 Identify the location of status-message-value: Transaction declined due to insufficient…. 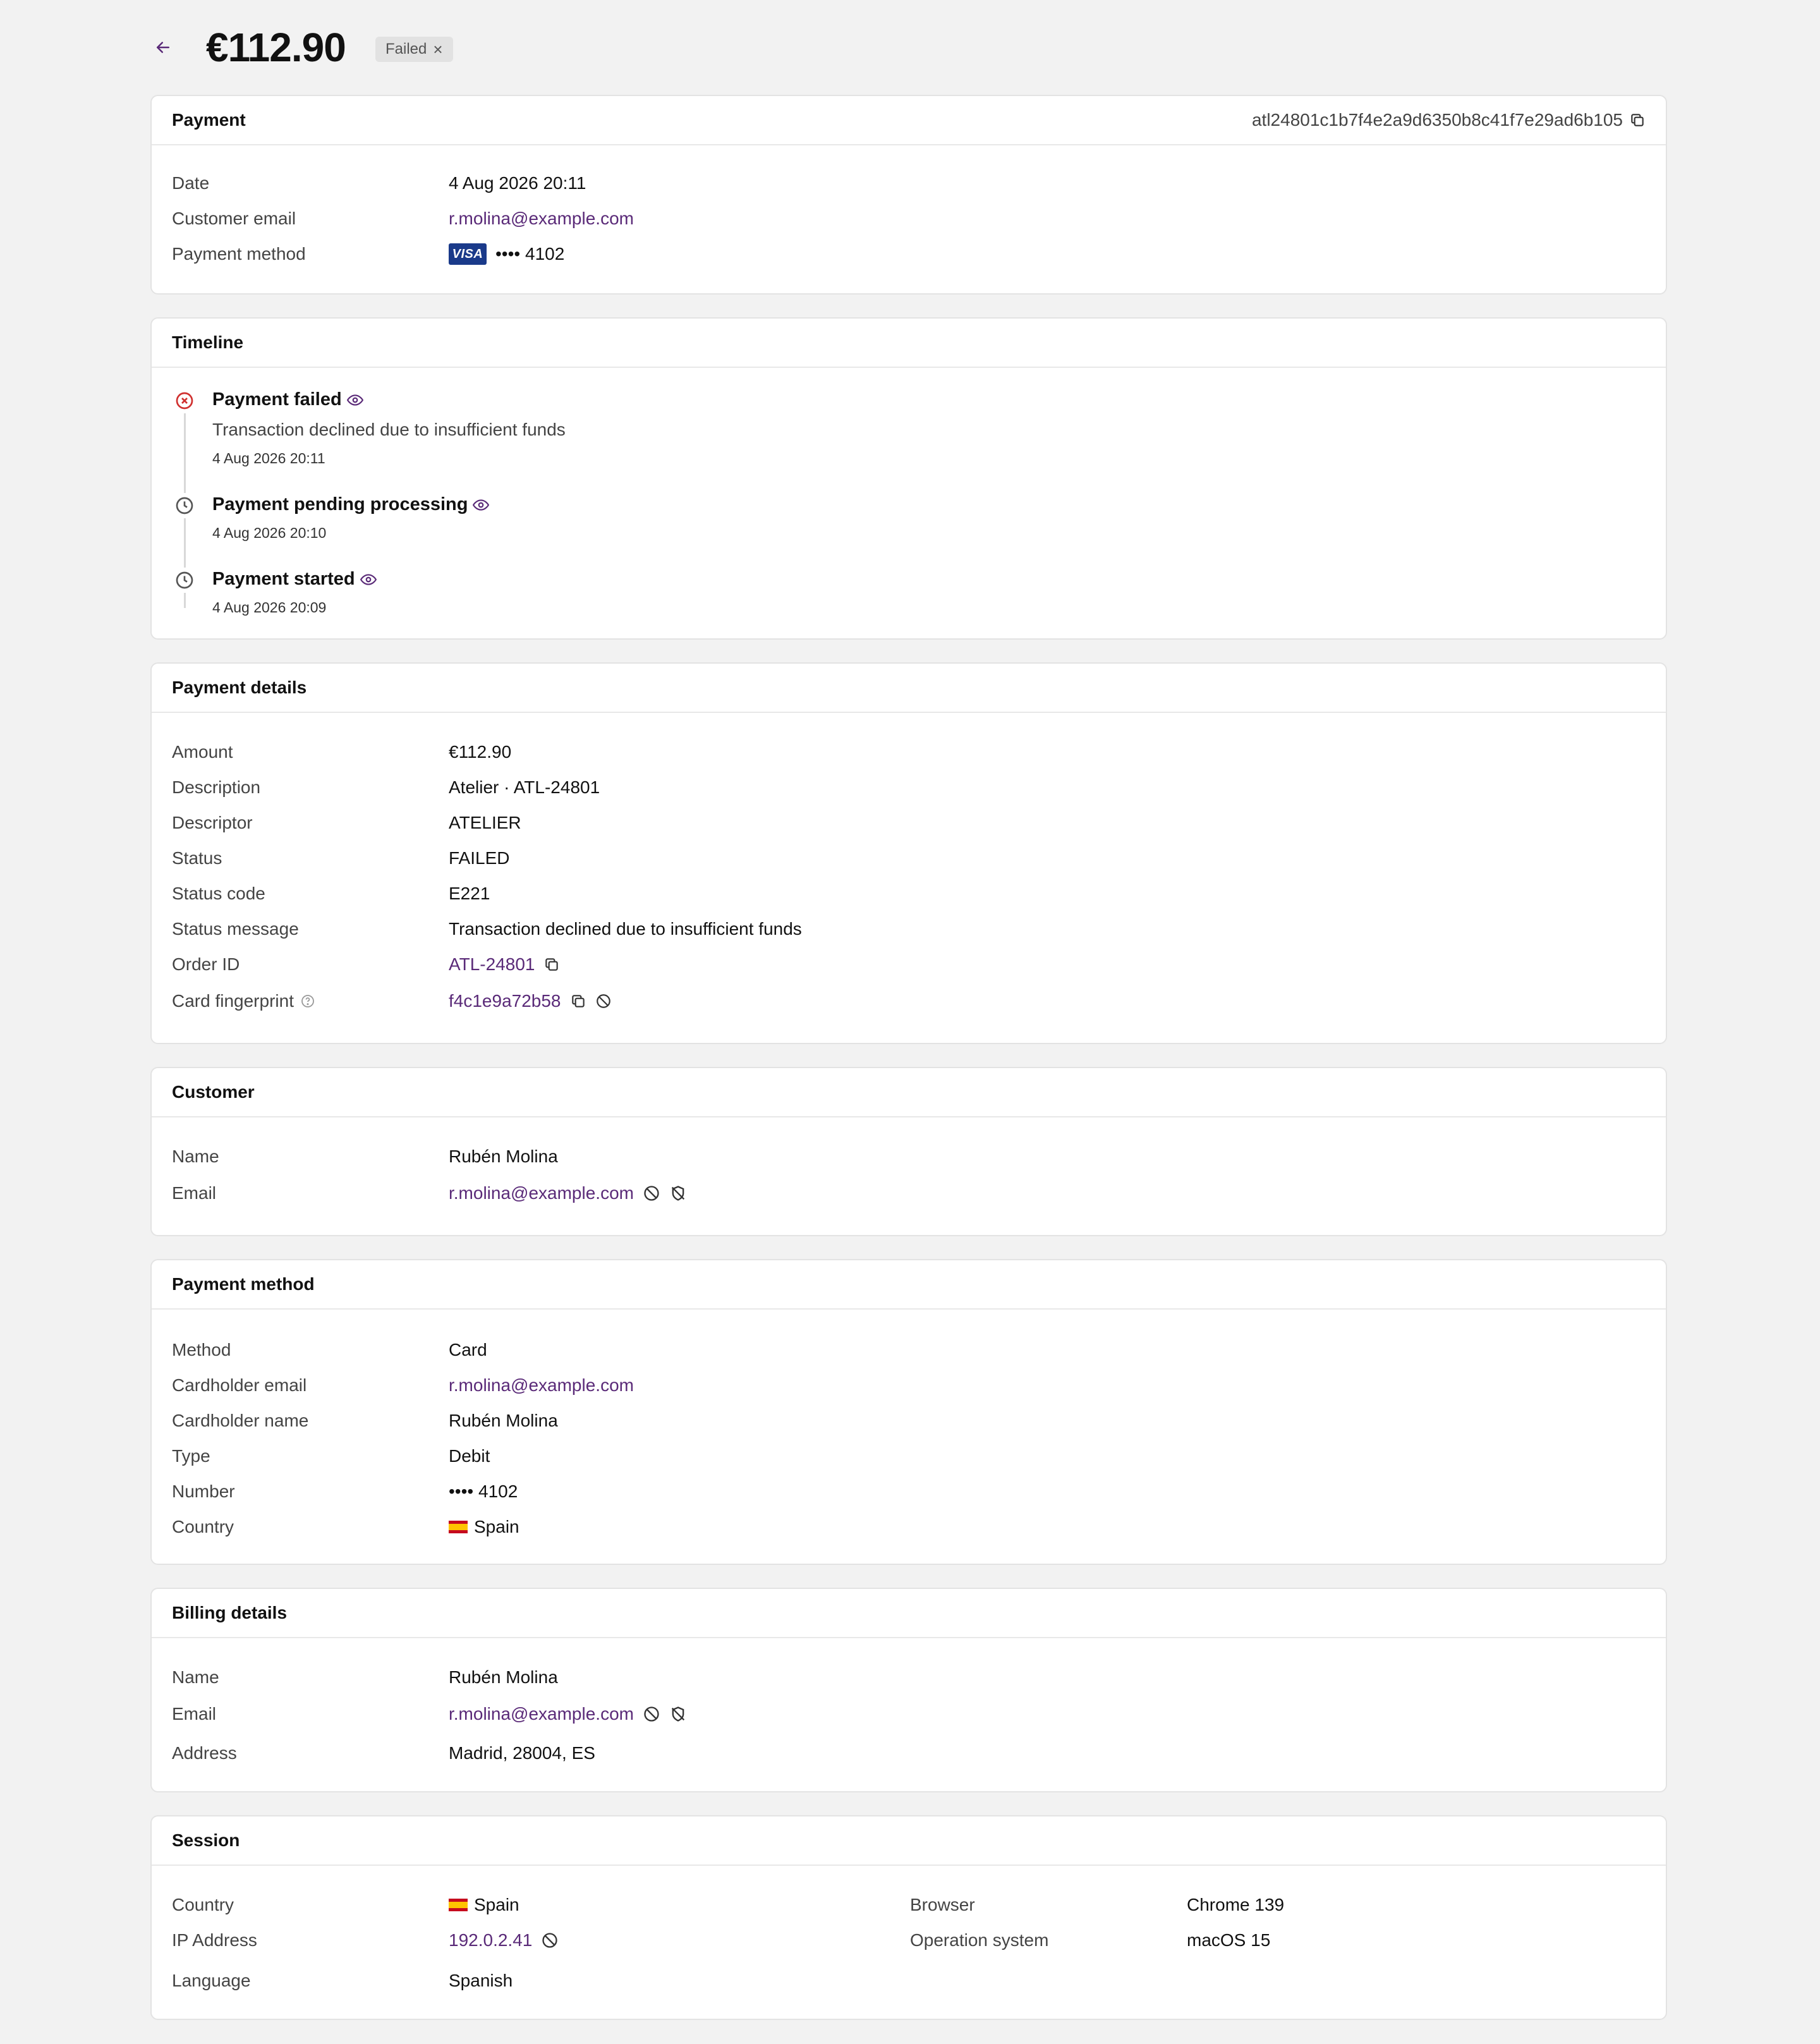
(625, 929).